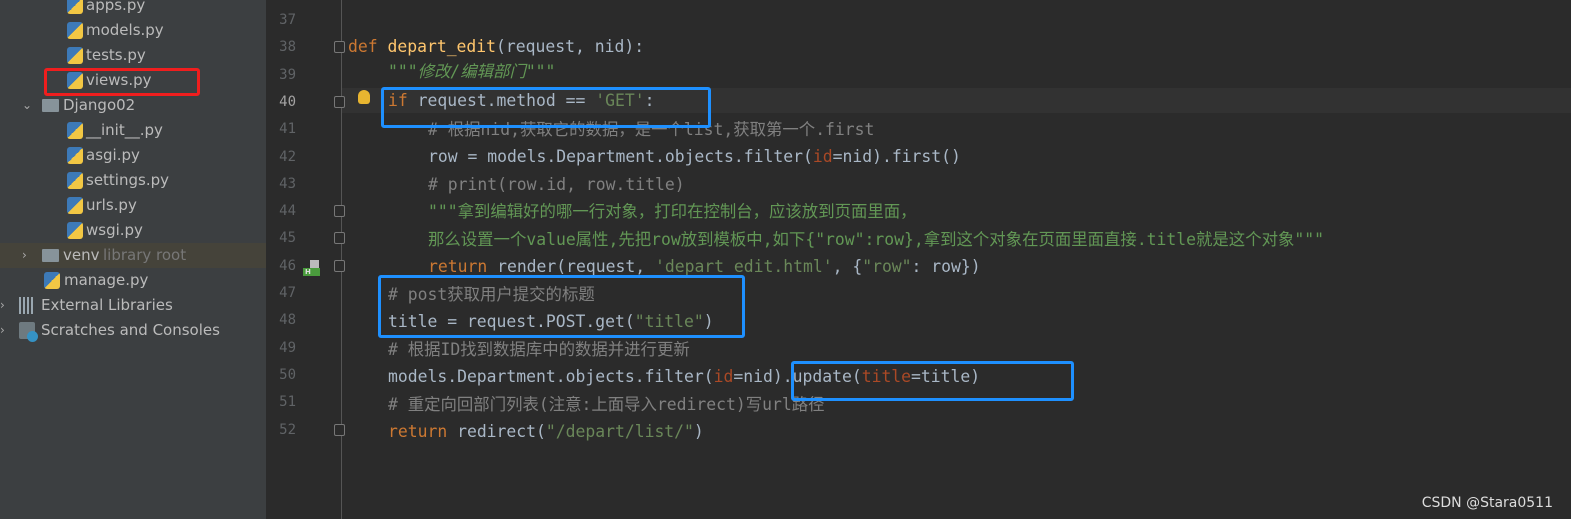 The width and height of the screenshot is (1571, 519). Describe the element at coordinates (287, 74) in the screenshot. I see `line-number: 39` at that location.